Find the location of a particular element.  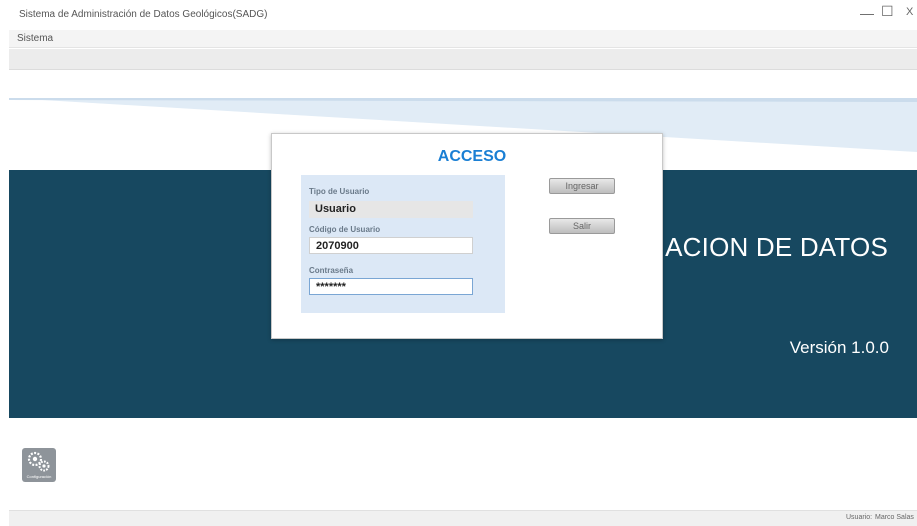

user-code-label: Código de Usuario is located at coordinates (345, 229).